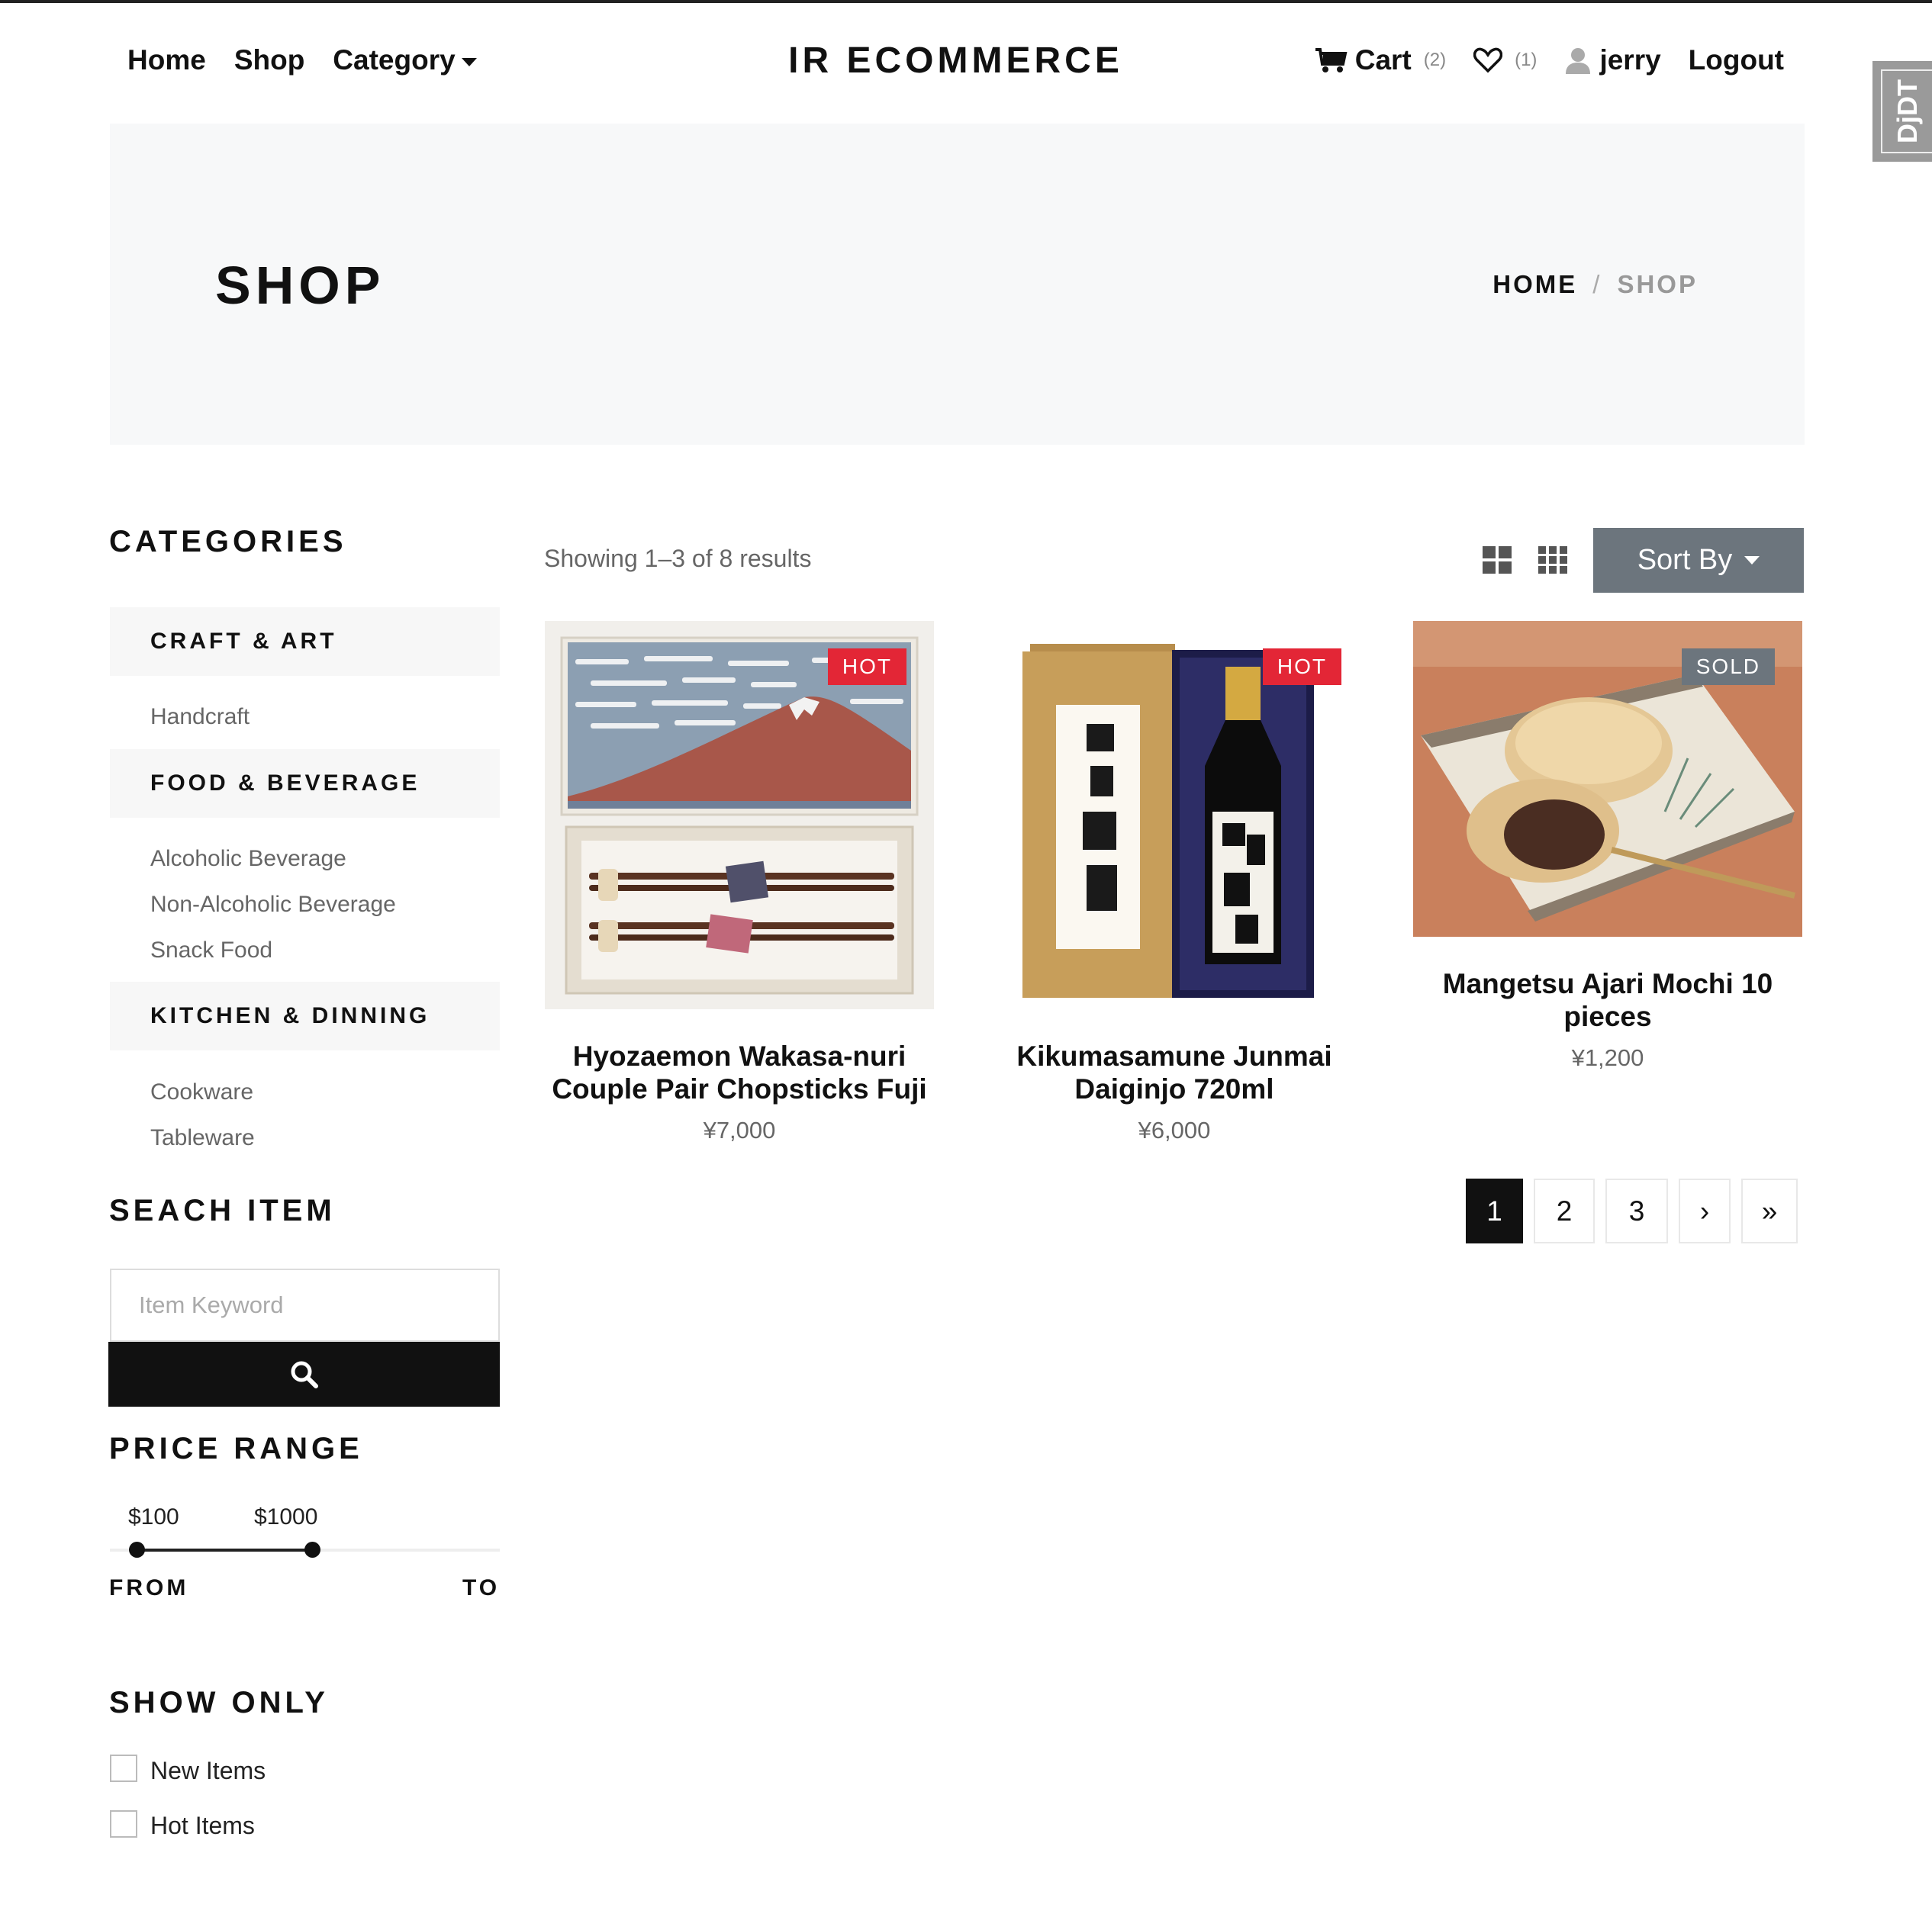 This screenshot has height=1930, width=1932. Describe the element at coordinates (1174, 1072) in the screenshot. I see `product-name: Kikumasamune Junmai Daiginjo 720ml` at that location.